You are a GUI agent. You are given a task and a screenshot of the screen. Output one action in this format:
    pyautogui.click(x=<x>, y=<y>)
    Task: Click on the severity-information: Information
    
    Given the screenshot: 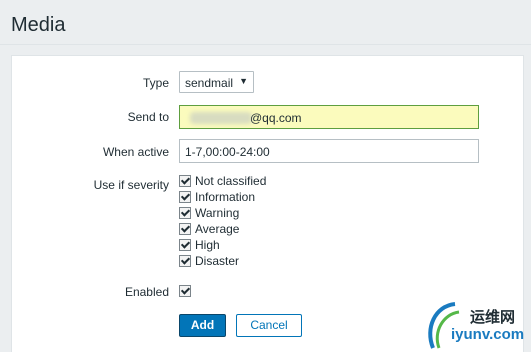 What is the action you would take?
    pyautogui.click(x=217, y=198)
    